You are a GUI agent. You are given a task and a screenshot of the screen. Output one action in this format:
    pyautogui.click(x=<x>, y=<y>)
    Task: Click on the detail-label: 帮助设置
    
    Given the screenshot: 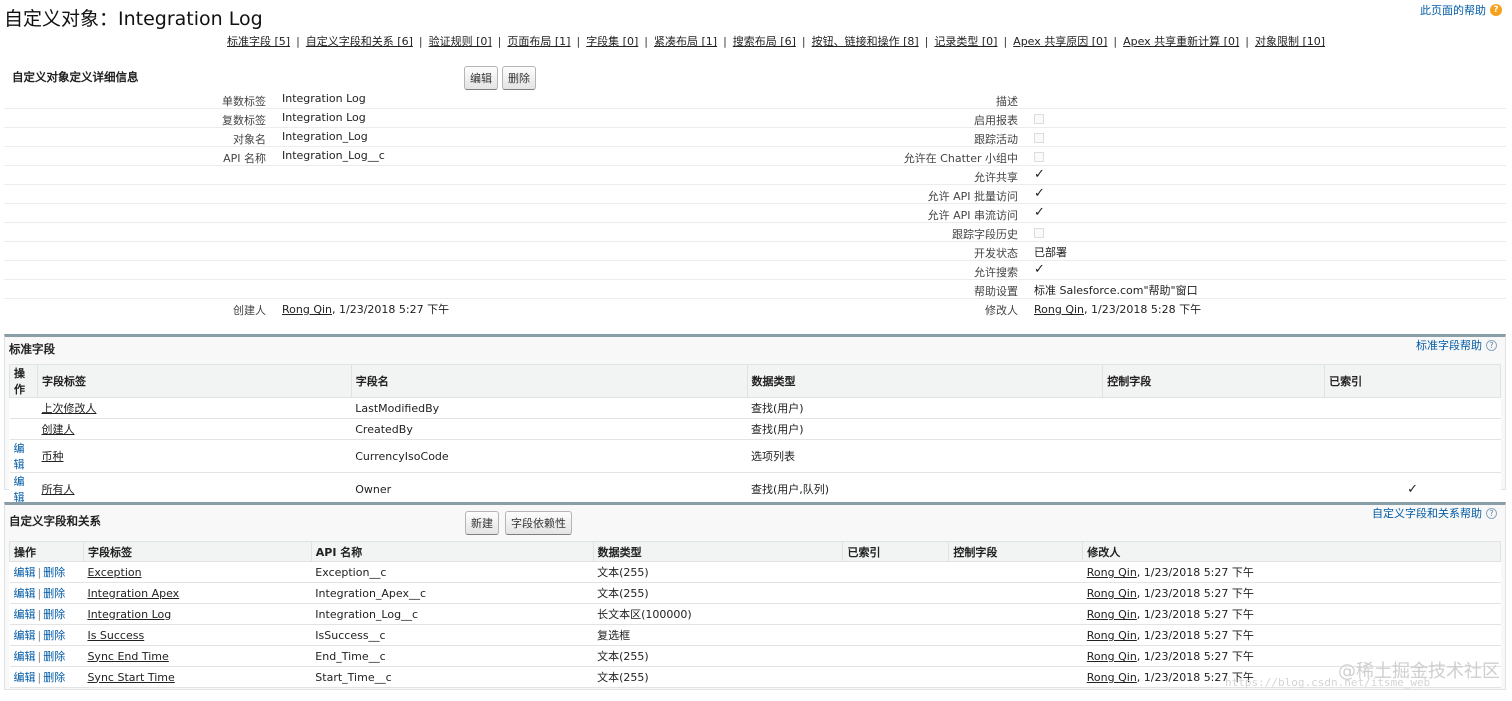 What is the action you would take?
    pyautogui.click(x=996, y=291)
    